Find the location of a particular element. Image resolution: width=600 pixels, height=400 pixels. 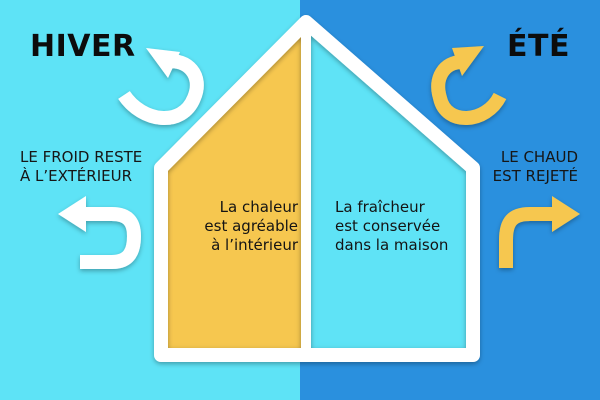

winter-title: HIVER is located at coordinates (83, 46).